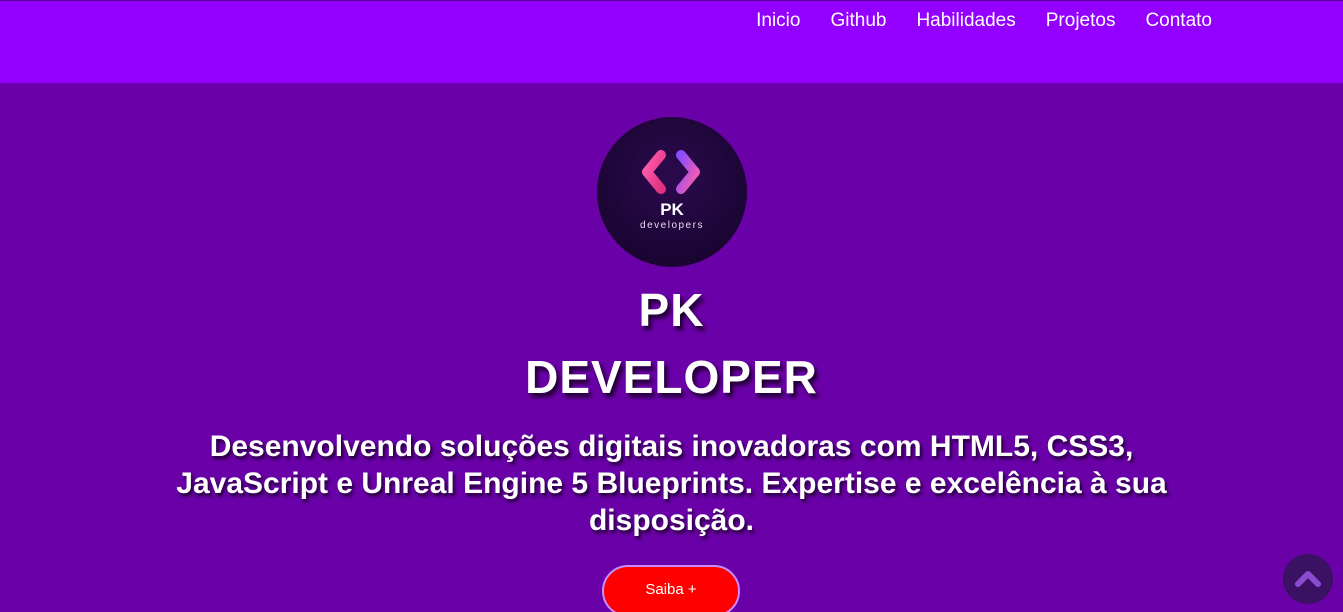 Image resolution: width=1343 pixels, height=612 pixels. What do you see at coordinates (965, 21) in the screenshot?
I see `nav-link-habilidades: Habilidades` at bounding box center [965, 21].